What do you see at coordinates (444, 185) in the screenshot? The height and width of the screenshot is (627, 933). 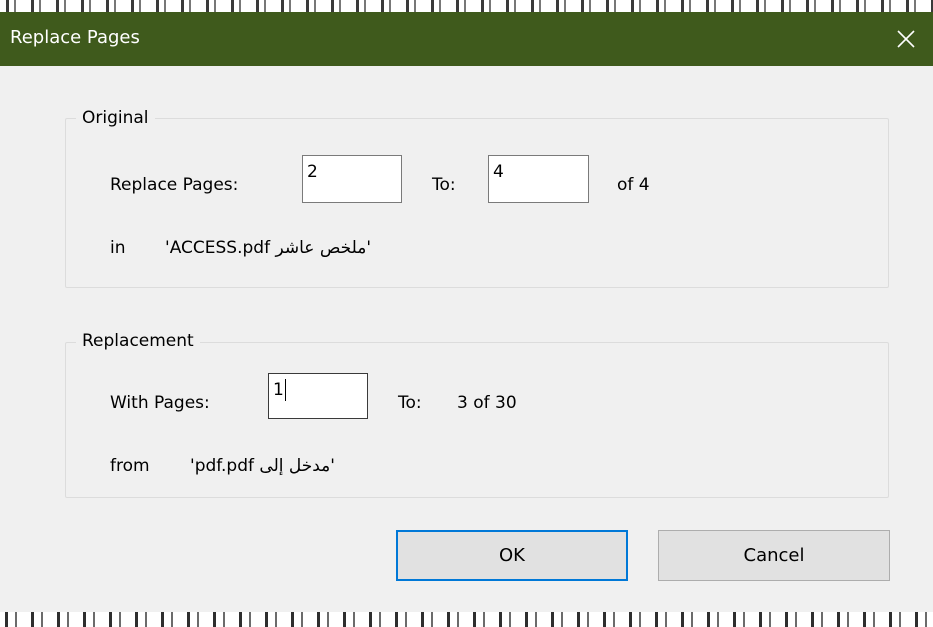 I see `original-to-label: To:` at bounding box center [444, 185].